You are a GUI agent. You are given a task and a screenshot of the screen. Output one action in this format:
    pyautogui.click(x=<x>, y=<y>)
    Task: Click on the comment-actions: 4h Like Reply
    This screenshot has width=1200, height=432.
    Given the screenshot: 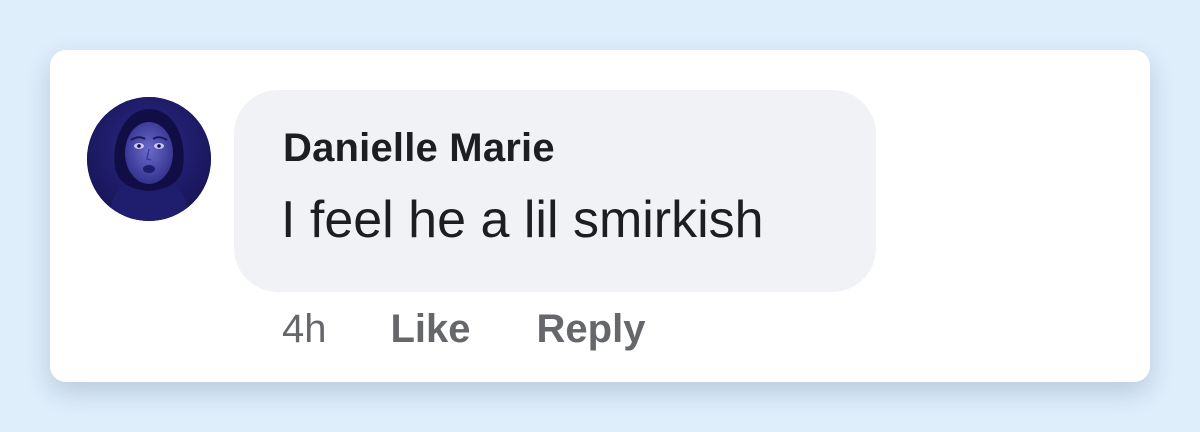 What is the action you would take?
    pyautogui.click(x=463, y=329)
    